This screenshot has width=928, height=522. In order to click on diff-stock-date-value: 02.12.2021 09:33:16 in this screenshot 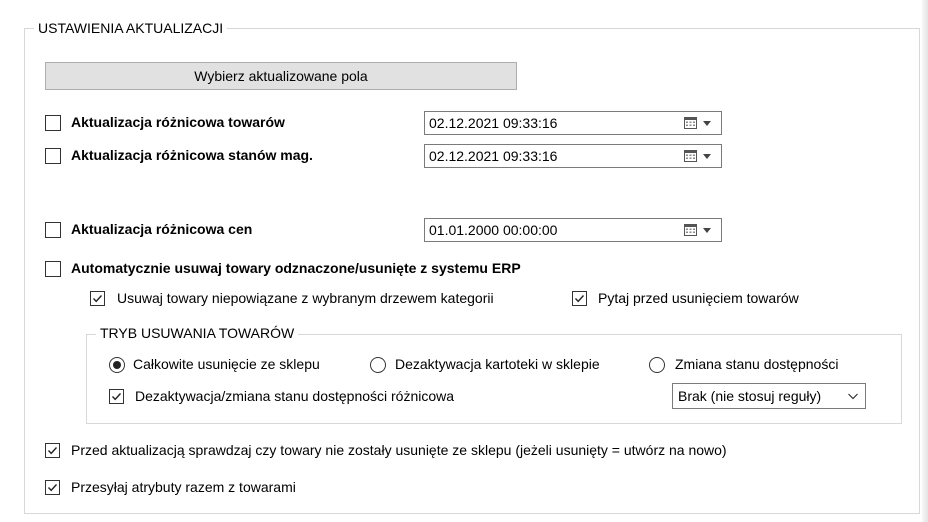, I will do `click(493, 156)`.